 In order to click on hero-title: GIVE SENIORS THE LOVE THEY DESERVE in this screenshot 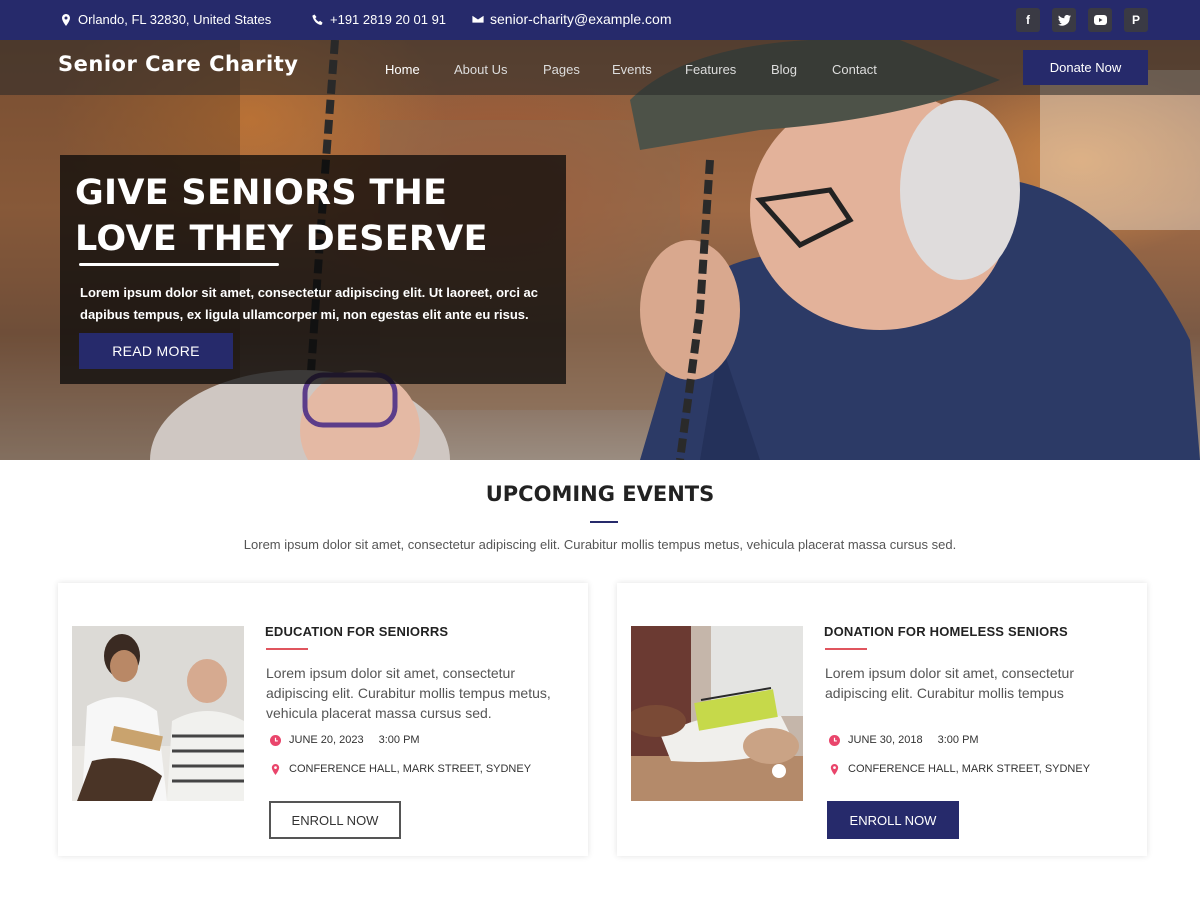, I will do `click(315, 216)`.